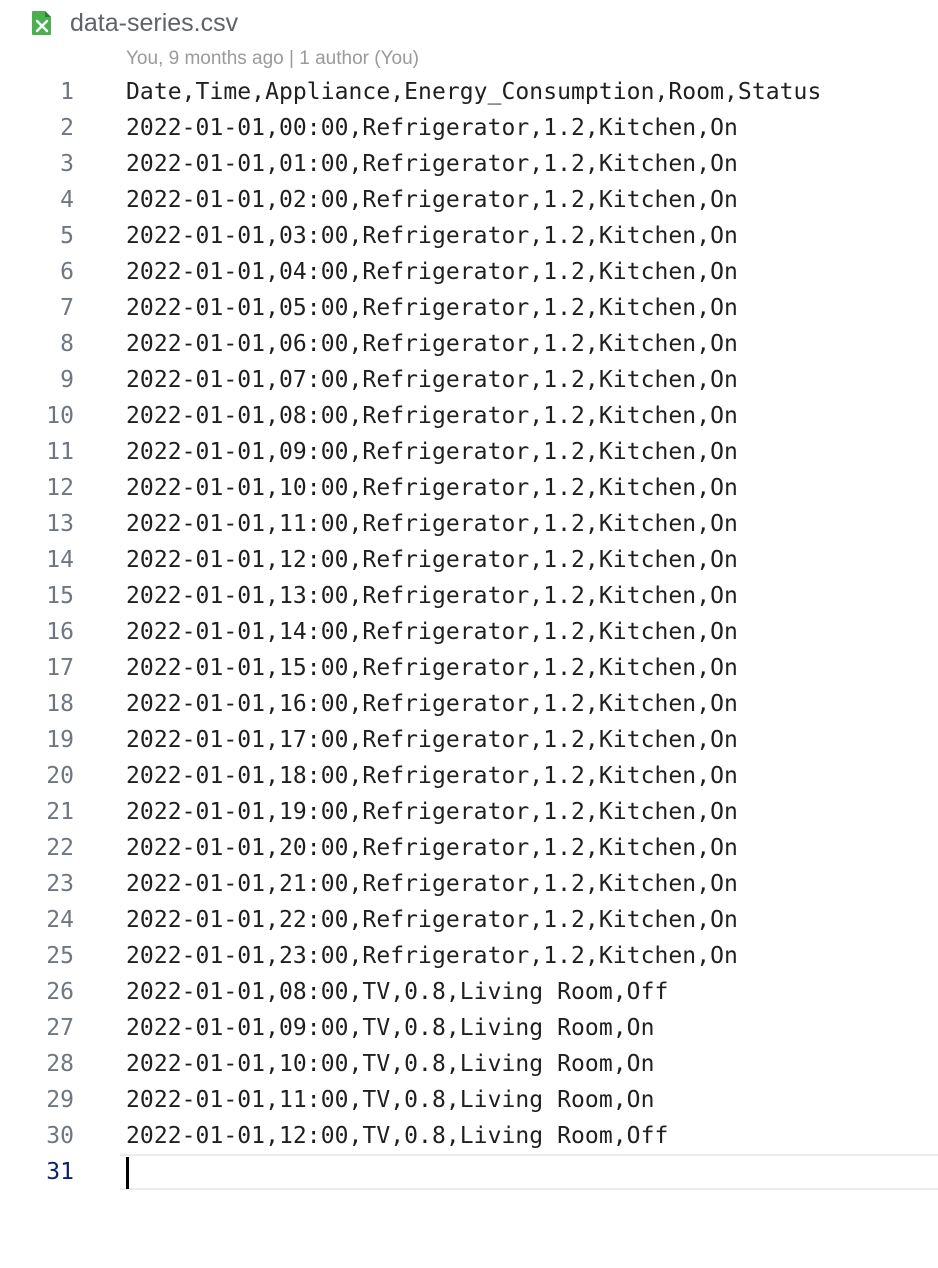 The height and width of the screenshot is (1268, 938). I want to click on line-number: 26, so click(60, 992).